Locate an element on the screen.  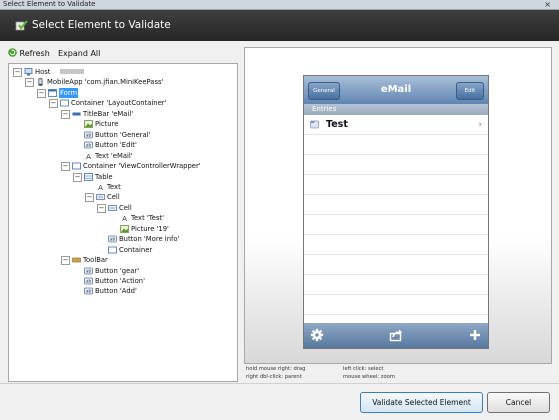
chevron-right-icon: › is located at coordinates (480, 125).